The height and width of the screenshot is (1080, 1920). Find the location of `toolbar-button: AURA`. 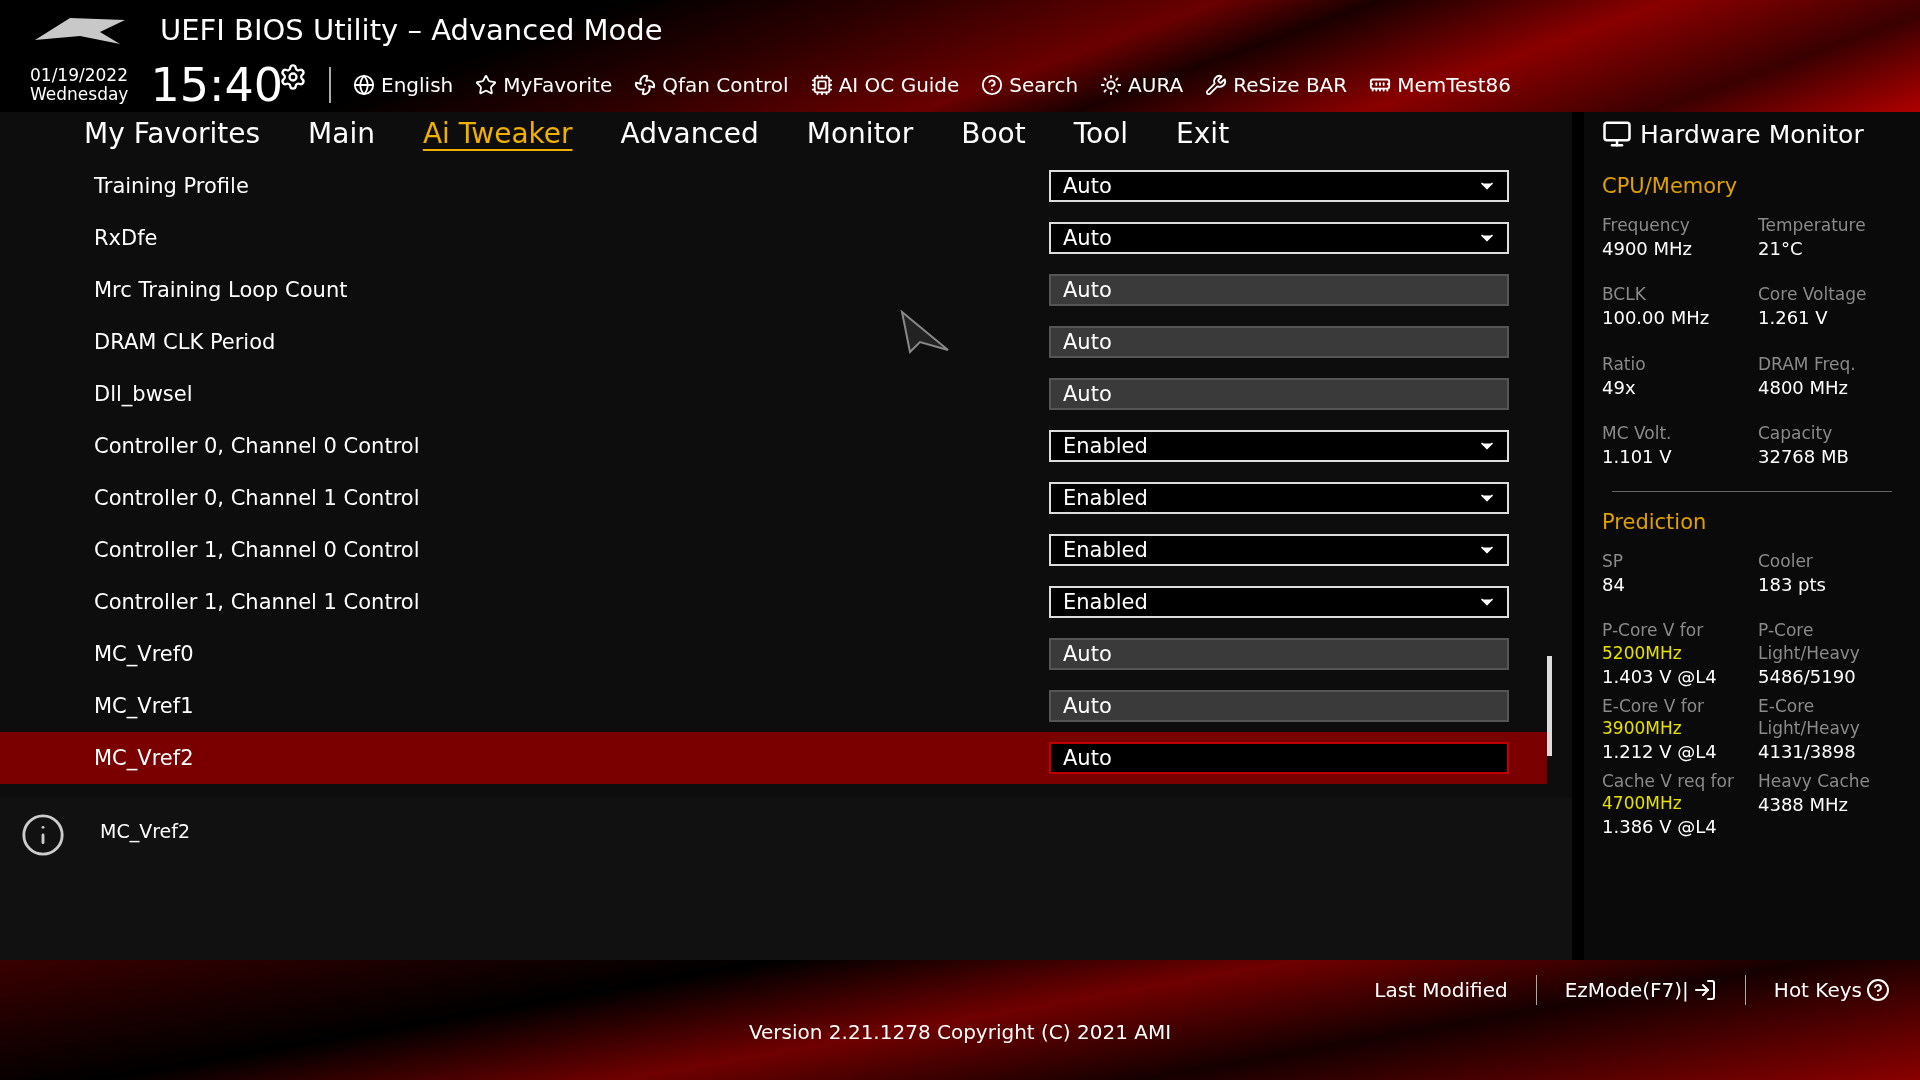

toolbar-button: AURA is located at coordinates (1142, 85).